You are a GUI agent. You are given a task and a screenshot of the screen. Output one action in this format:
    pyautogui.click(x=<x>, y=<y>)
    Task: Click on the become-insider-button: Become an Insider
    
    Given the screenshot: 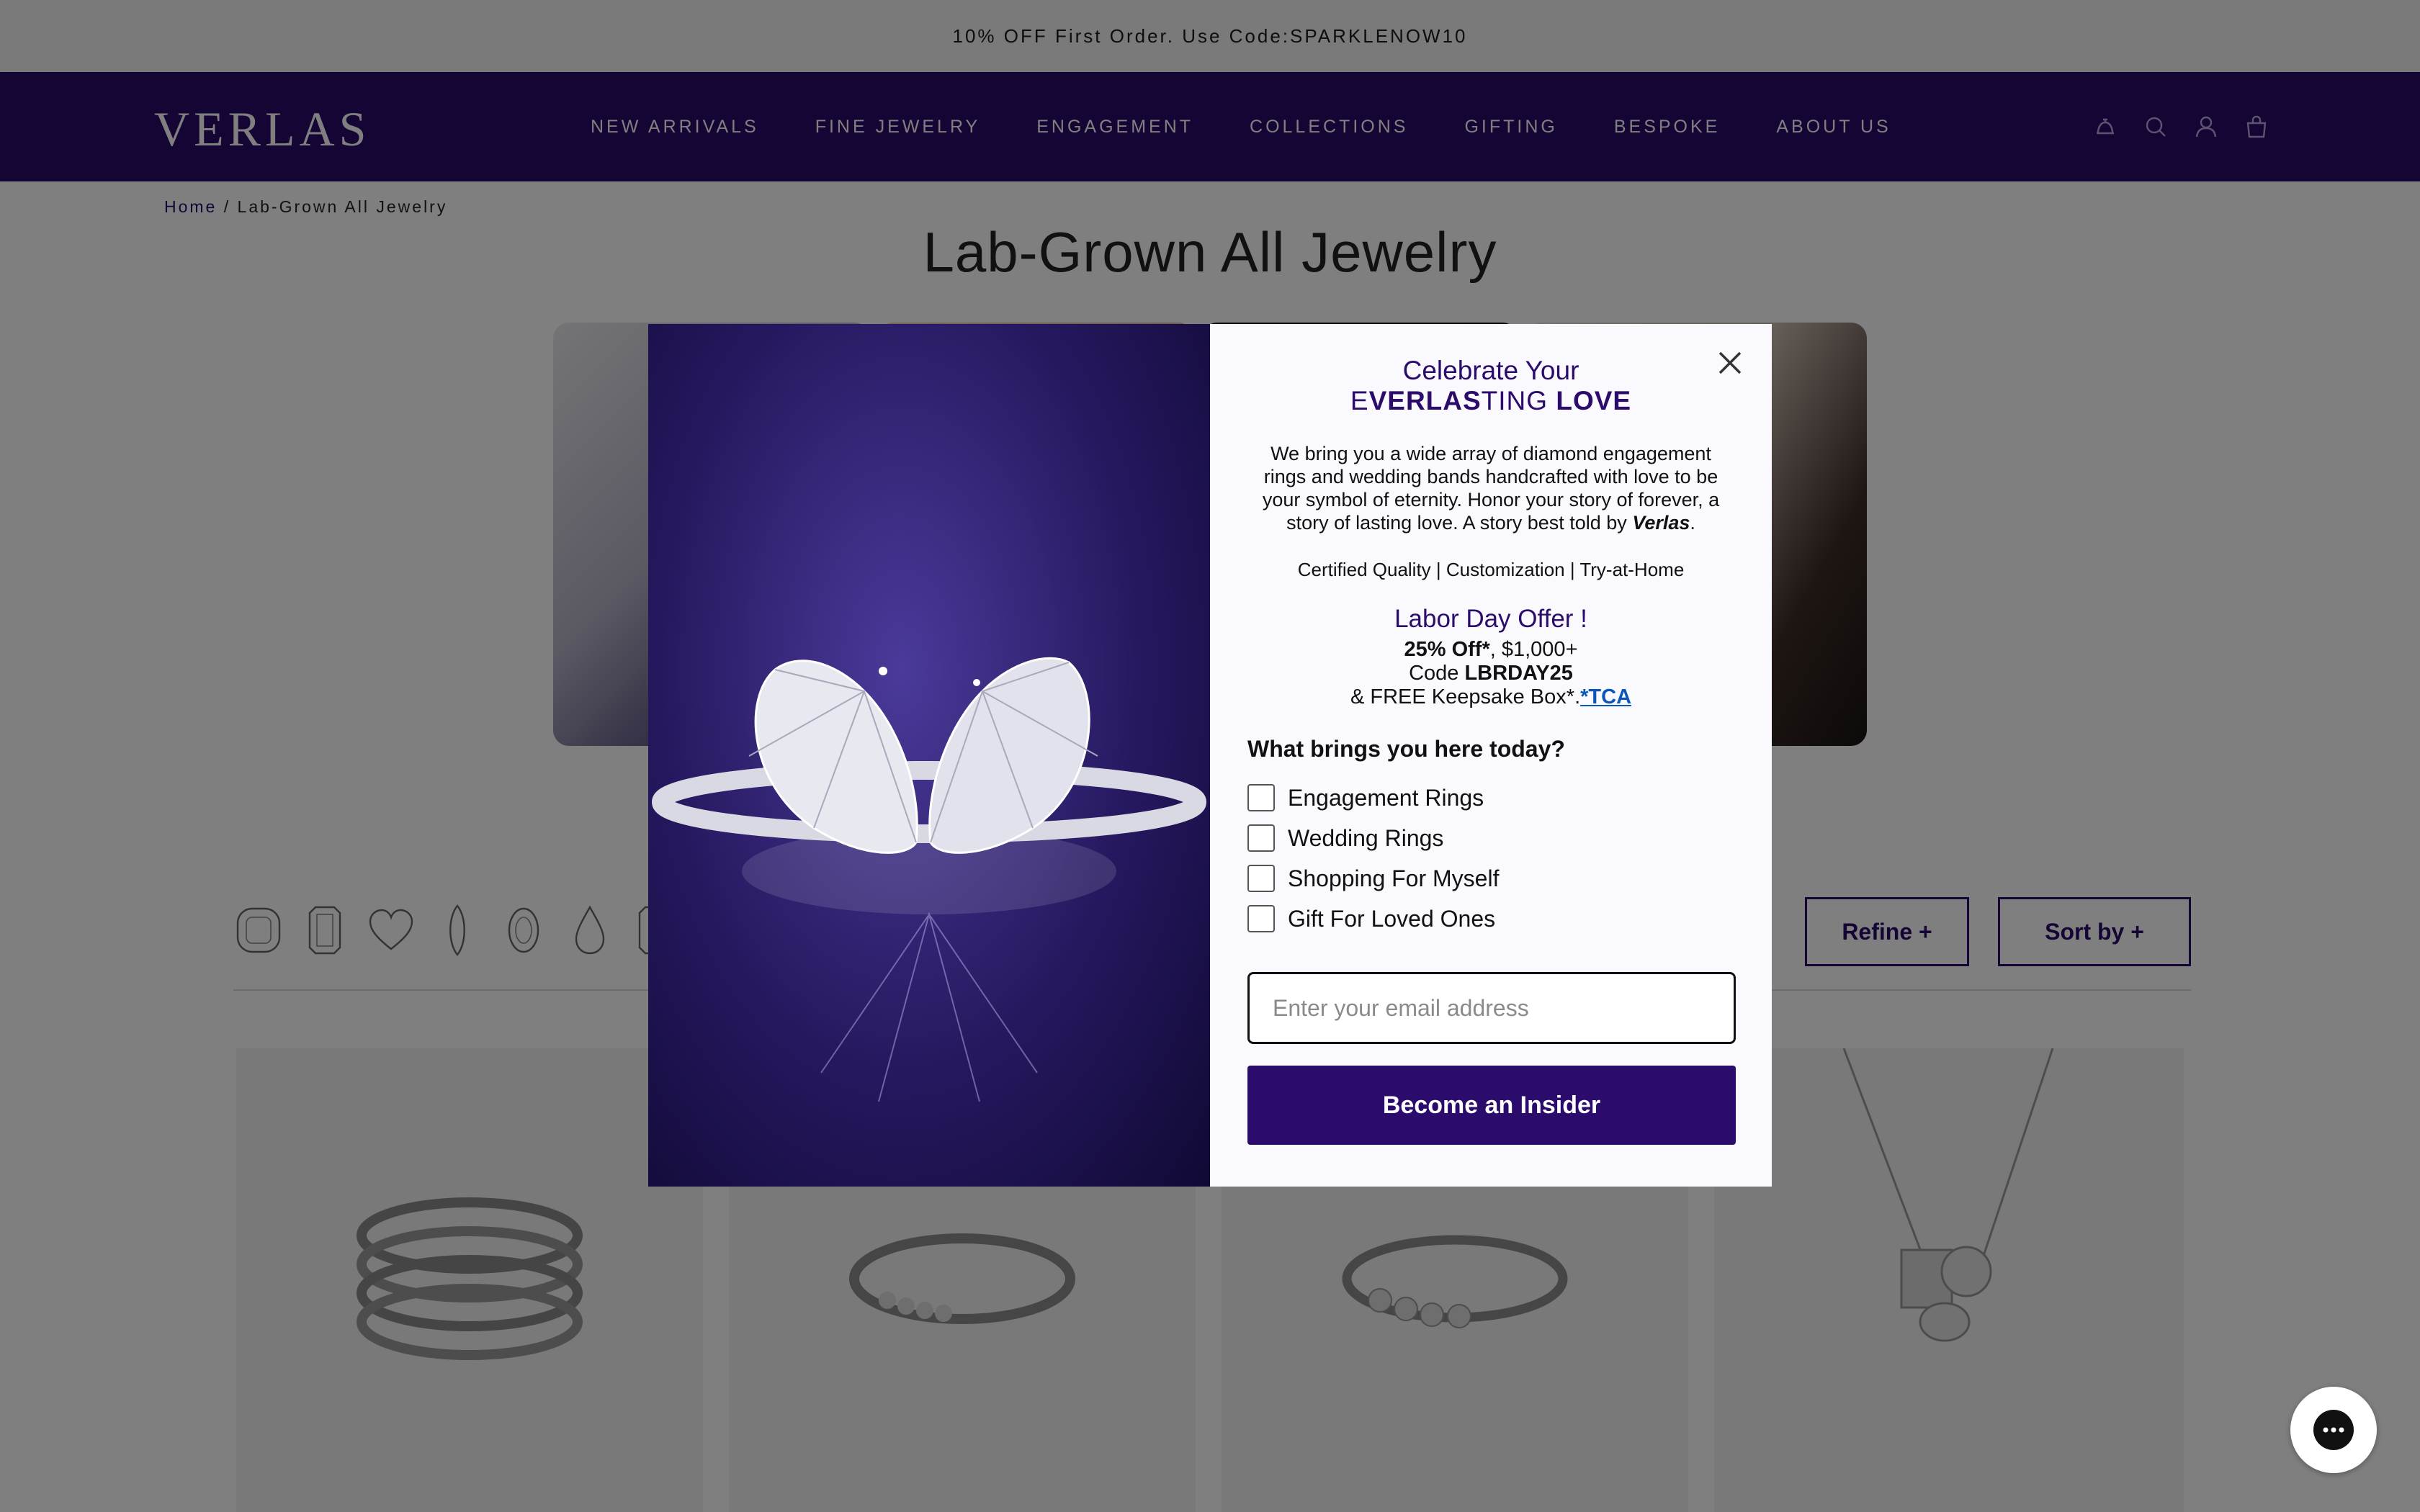 What is the action you would take?
    pyautogui.click(x=1492, y=1105)
    